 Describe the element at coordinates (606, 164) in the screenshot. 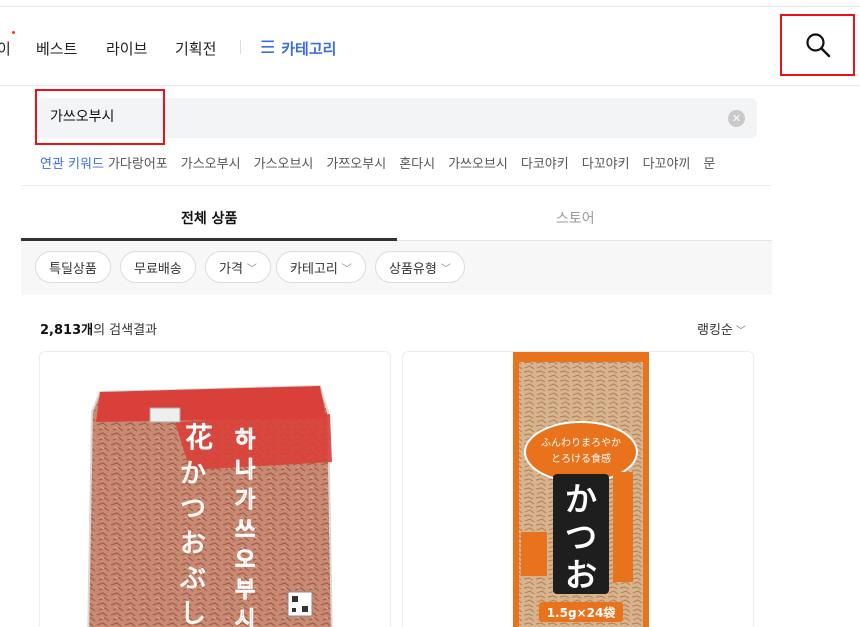

I see `keyword-link: 다꼬야키` at that location.